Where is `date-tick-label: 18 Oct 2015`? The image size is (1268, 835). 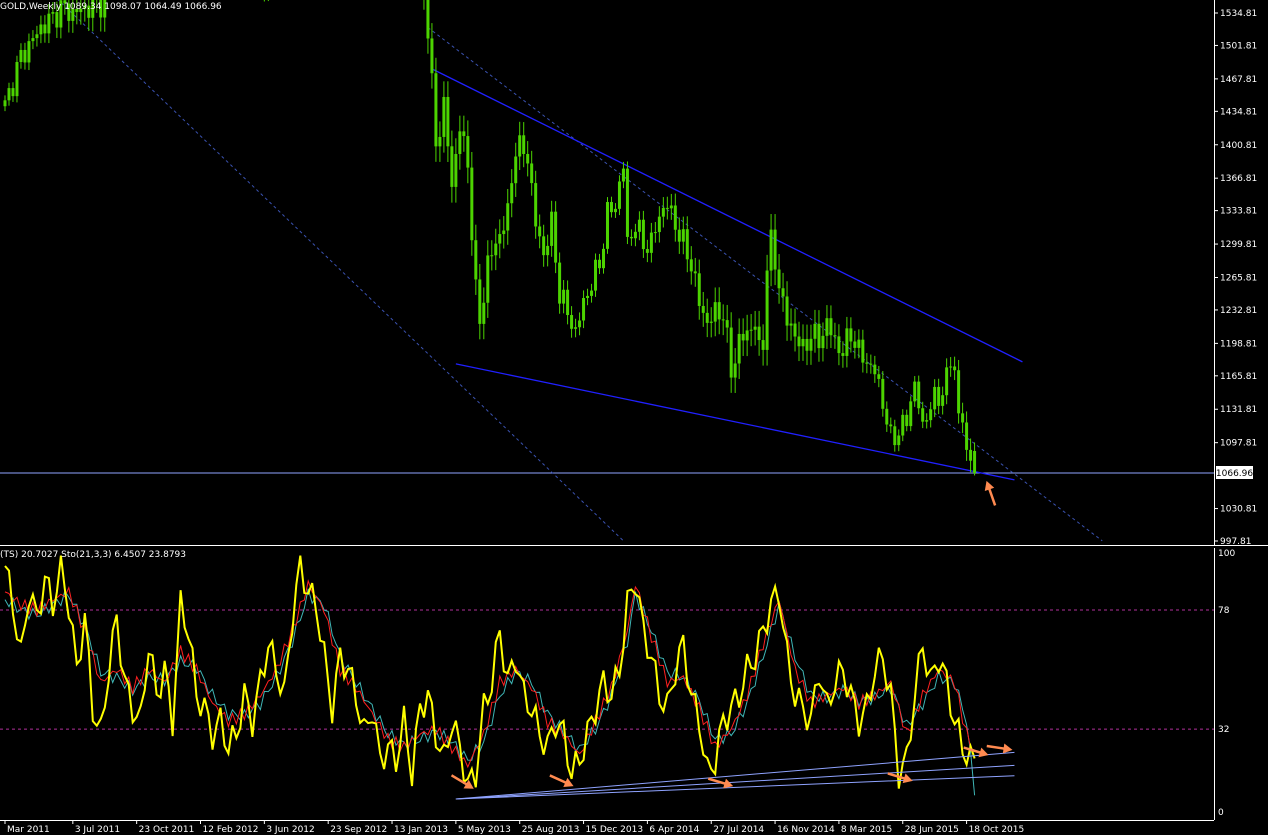
date-tick-label: 18 Oct 2015 is located at coordinates (997, 830).